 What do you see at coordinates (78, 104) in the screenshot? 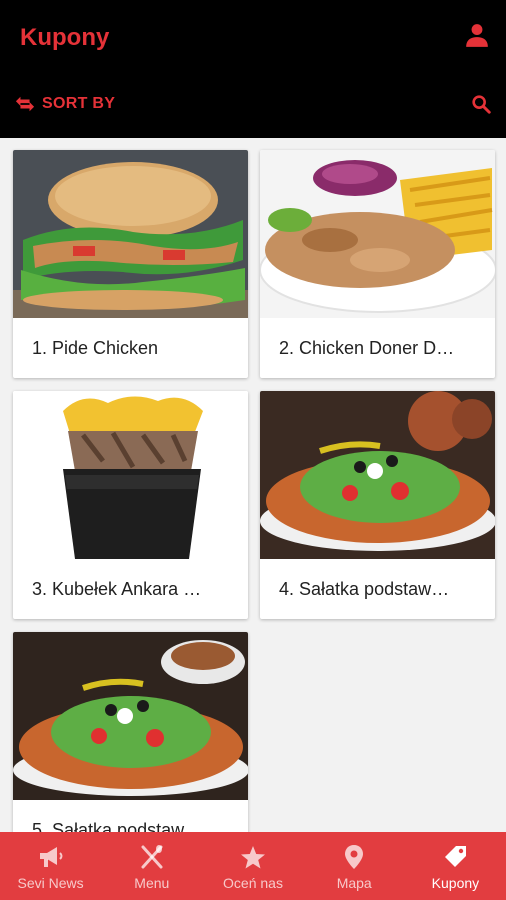
I see `sort-by-button: SORT BY` at bounding box center [78, 104].